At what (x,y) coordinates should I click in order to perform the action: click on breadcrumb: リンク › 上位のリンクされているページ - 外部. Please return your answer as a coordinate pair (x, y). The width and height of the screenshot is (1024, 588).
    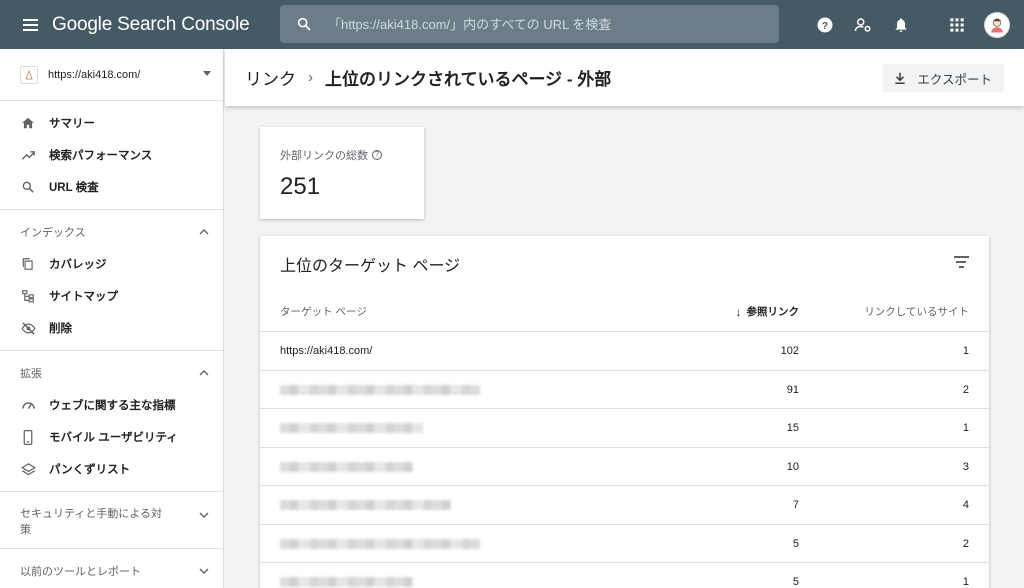
    Looking at the image, I should click on (428, 77).